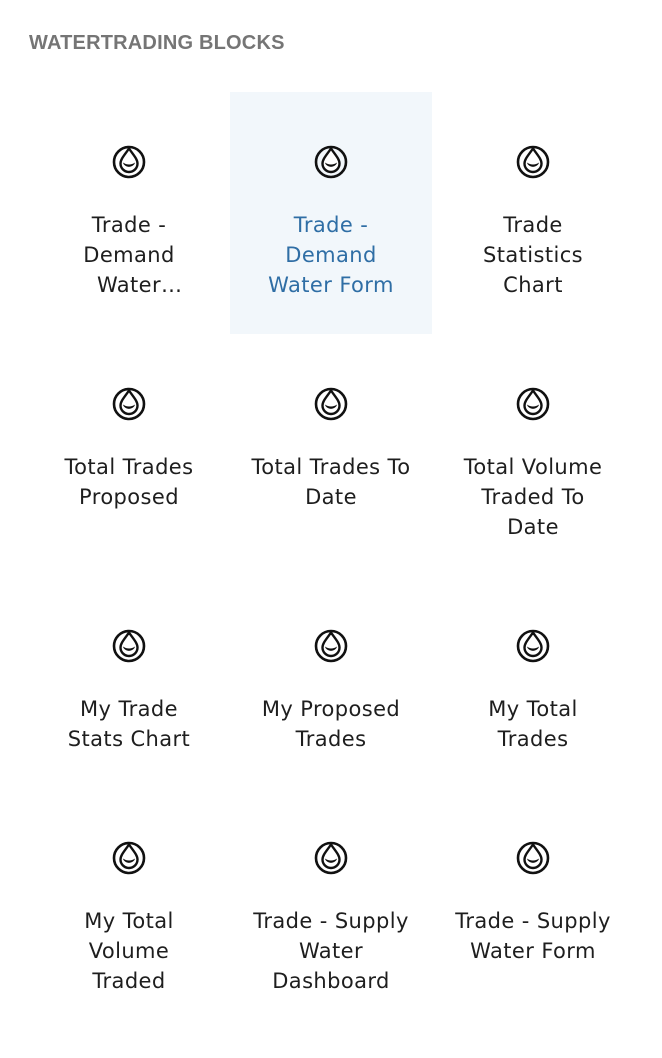 The height and width of the screenshot is (1058, 662). I want to click on block-item-my-trade-stats-chart: My Trade Stats Chart, so click(129, 682).